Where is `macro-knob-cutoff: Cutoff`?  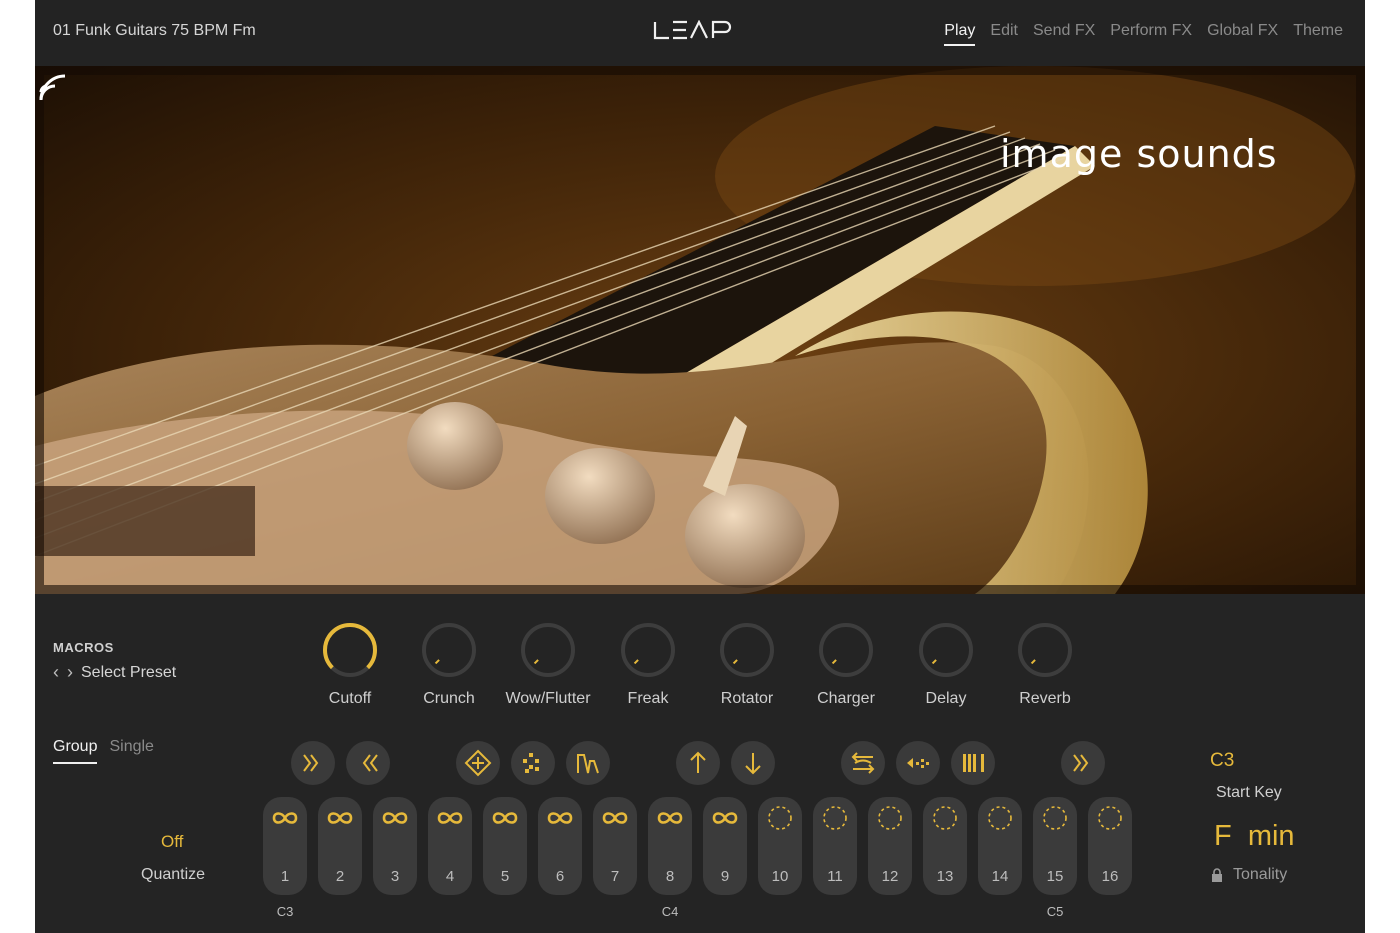
macro-knob-cutoff: Cutoff is located at coordinates (350, 664).